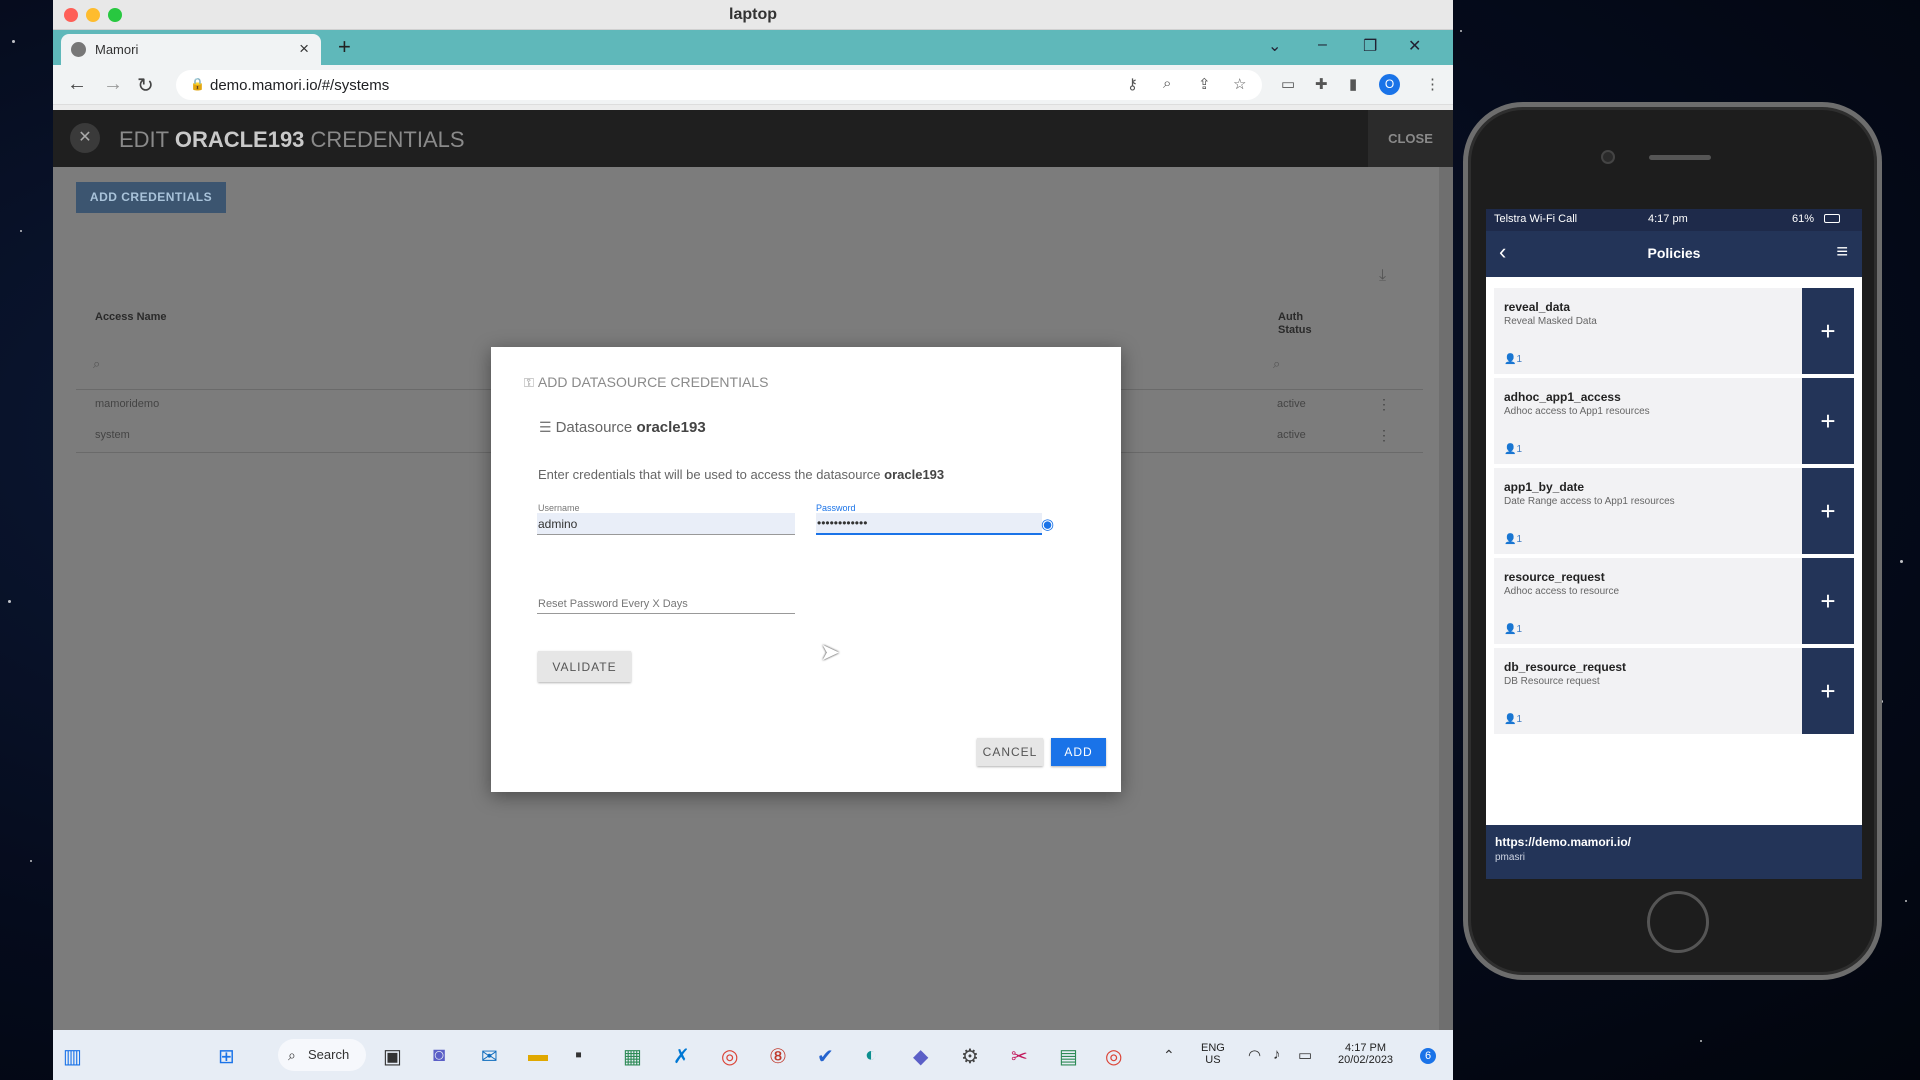  Describe the element at coordinates (1353, 84) in the screenshot. I see `side-panel-icon: ▮` at that location.